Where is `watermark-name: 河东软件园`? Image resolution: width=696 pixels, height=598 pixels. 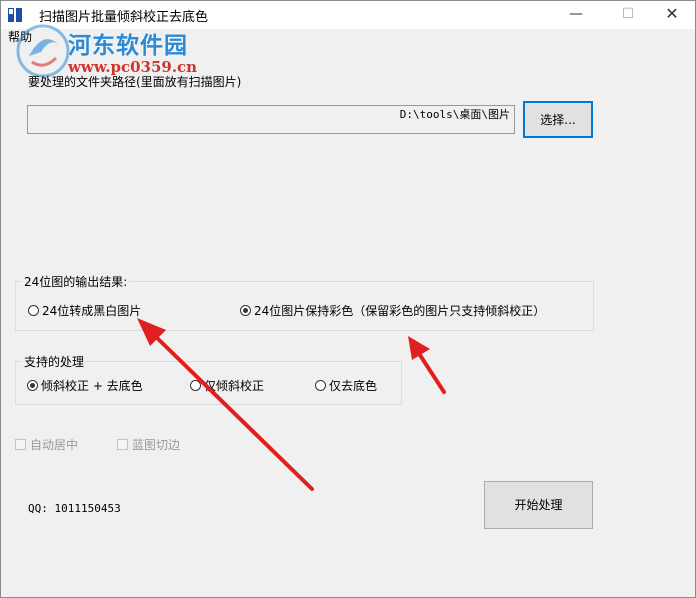 watermark-name: 河东软件园 is located at coordinates (128, 45).